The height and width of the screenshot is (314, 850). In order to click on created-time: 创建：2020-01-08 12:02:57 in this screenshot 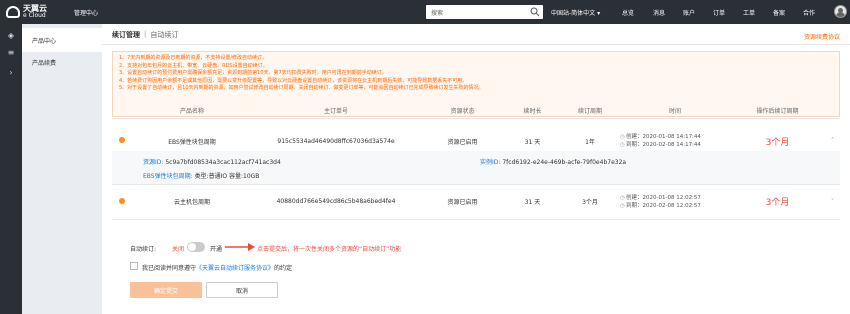, I will do `click(663, 197)`.